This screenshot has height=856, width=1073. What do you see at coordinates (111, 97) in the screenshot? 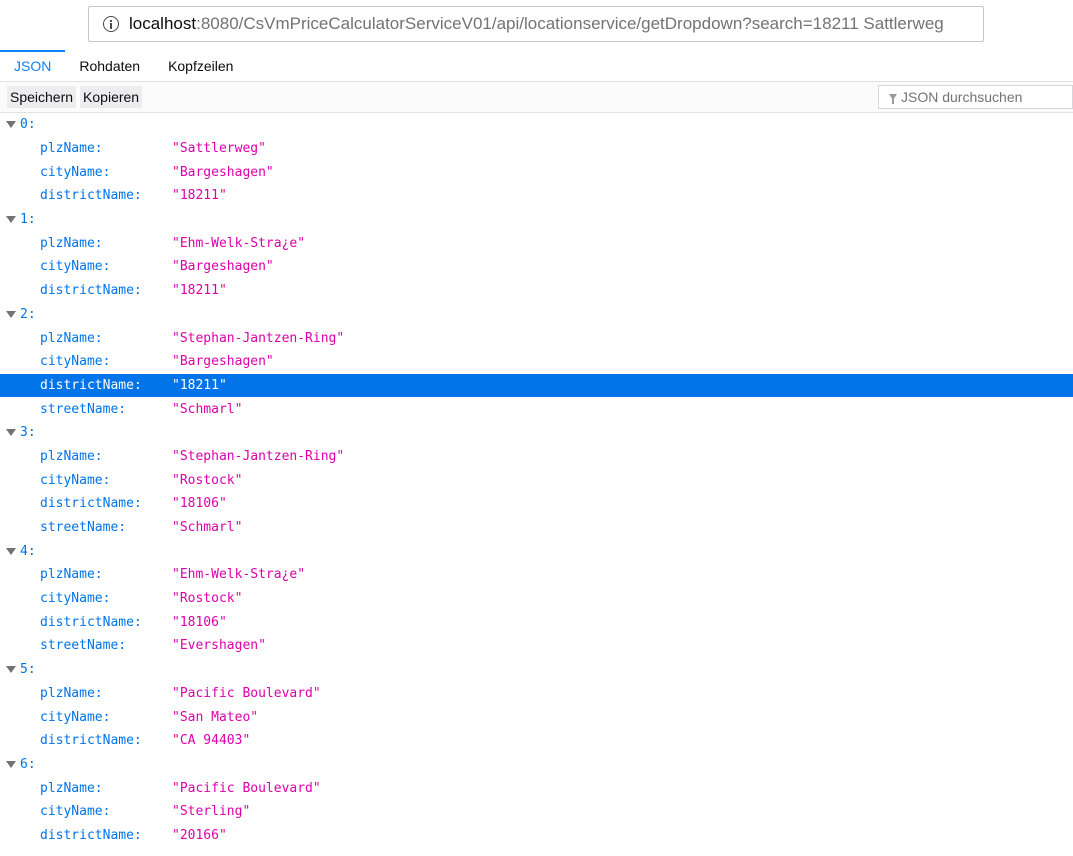
I see `copy-button: Kopieren` at bounding box center [111, 97].